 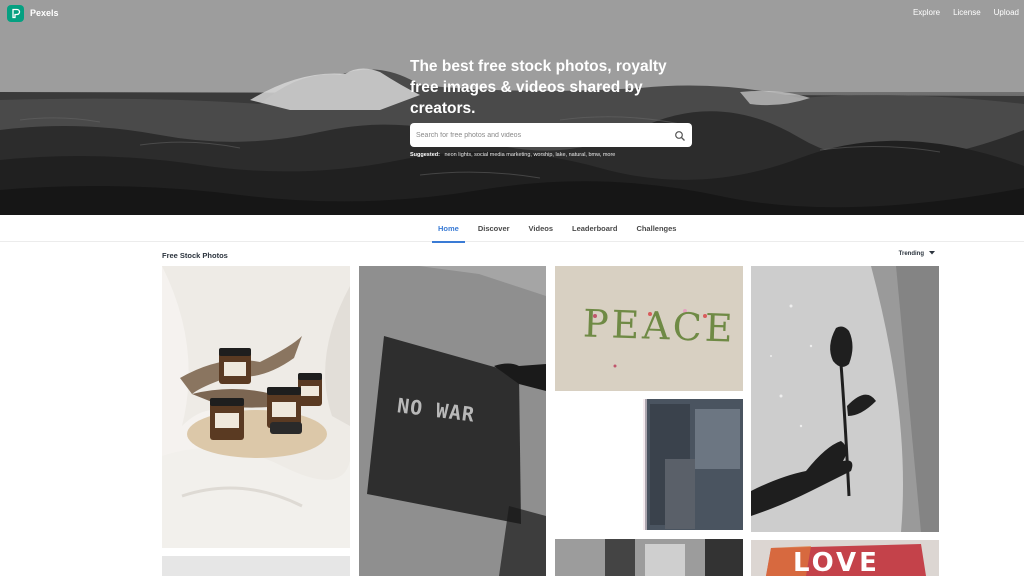 I want to click on nav-explore: Explore, so click(x=926, y=12).